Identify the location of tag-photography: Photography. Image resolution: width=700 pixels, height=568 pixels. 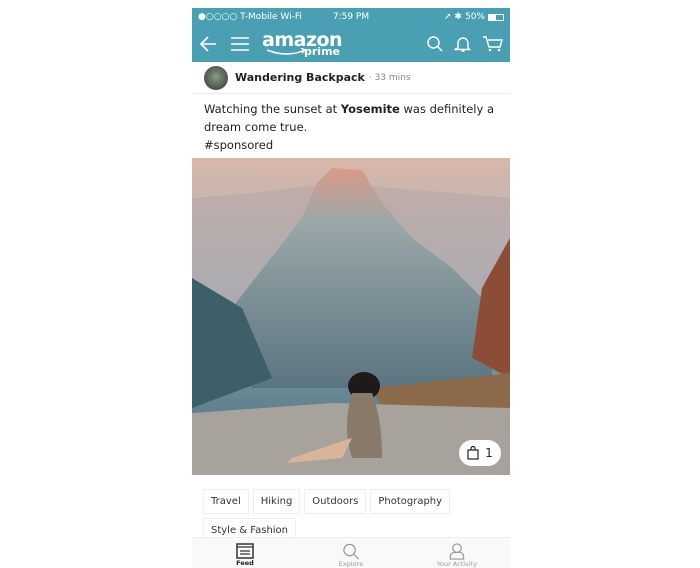
(410, 501).